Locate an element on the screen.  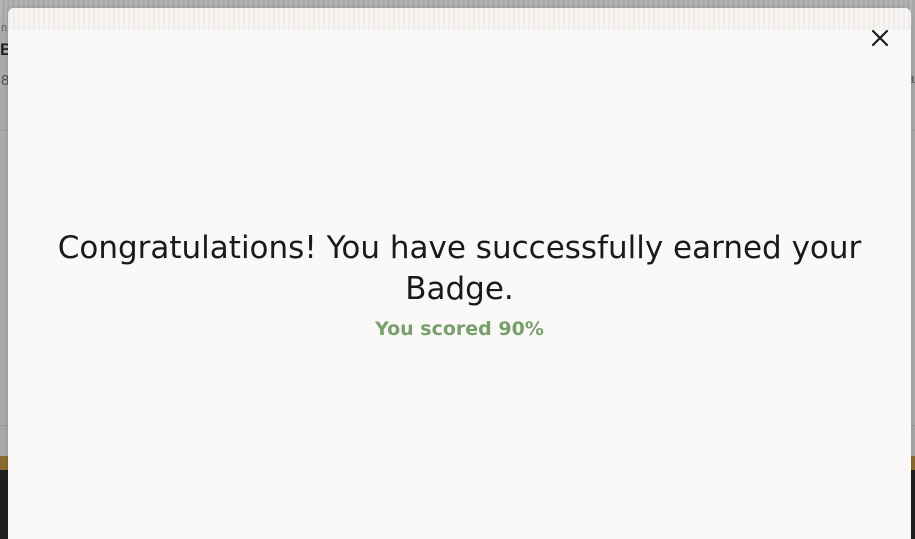
modal-top-texture is located at coordinates (459, 19).